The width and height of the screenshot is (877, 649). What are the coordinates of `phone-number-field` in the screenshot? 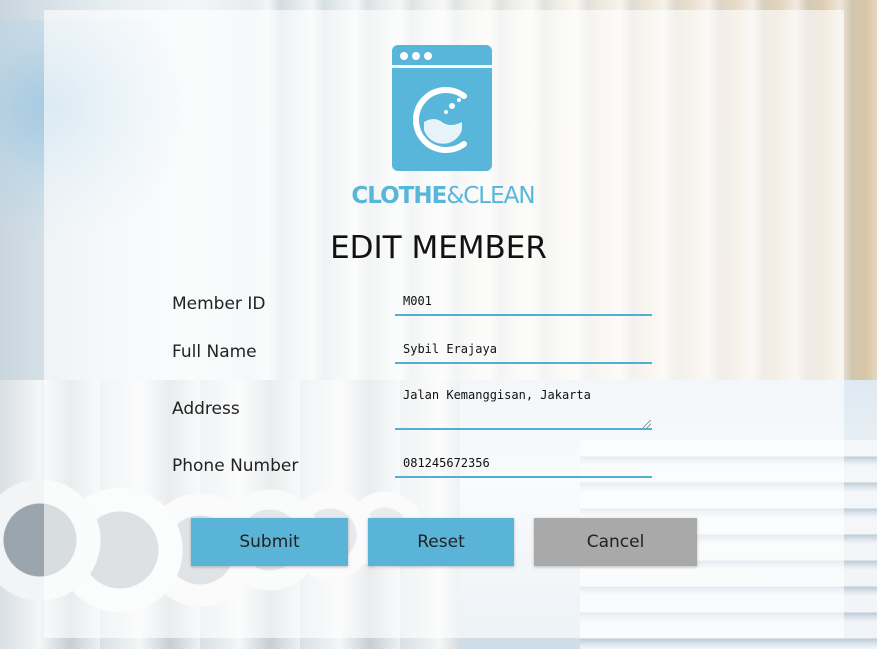 It's located at (523, 464).